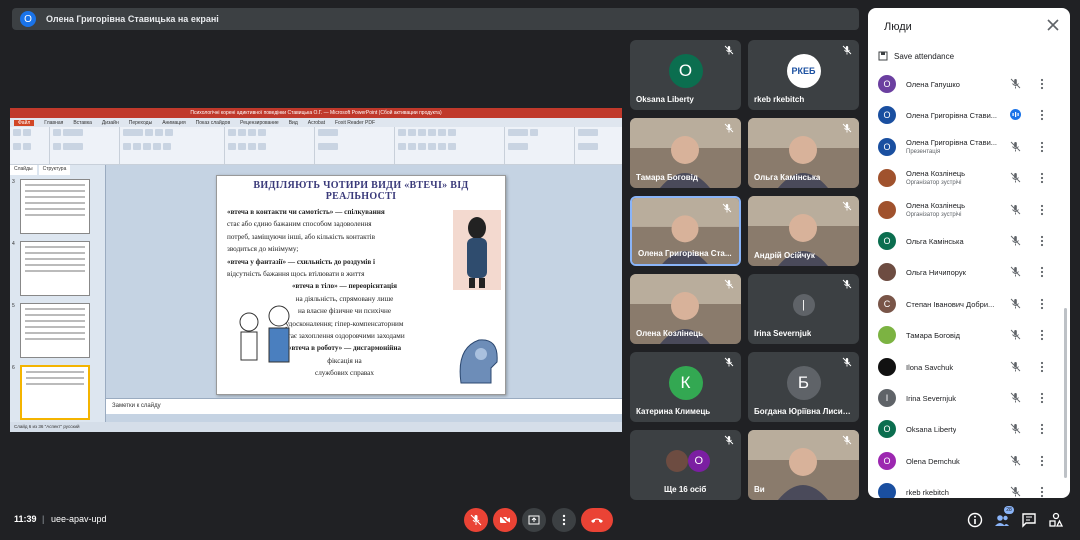 The image size is (1080, 540). What do you see at coordinates (344, 373) in the screenshot?
I see `slide-line: службових справах` at bounding box center [344, 373].